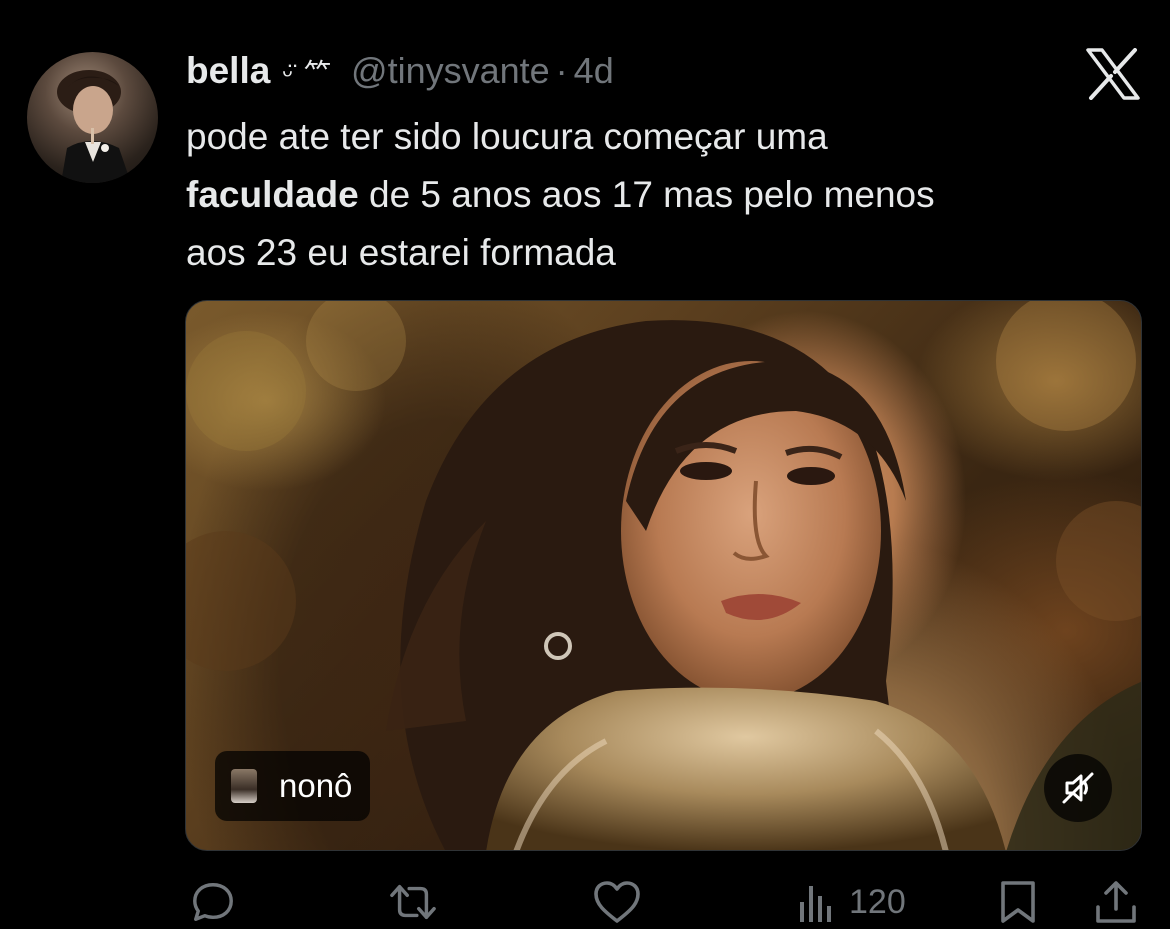  Describe the element at coordinates (585, 7) in the screenshot. I see `status-area` at that location.